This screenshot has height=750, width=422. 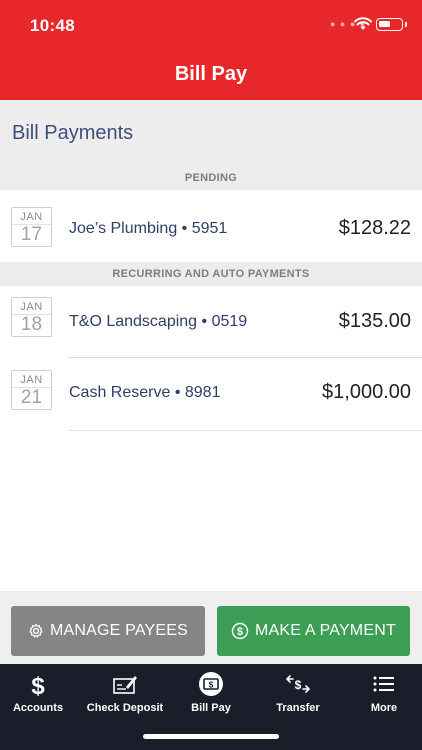 I want to click on payment-amount: $128.22, so click(x=374, y=228).